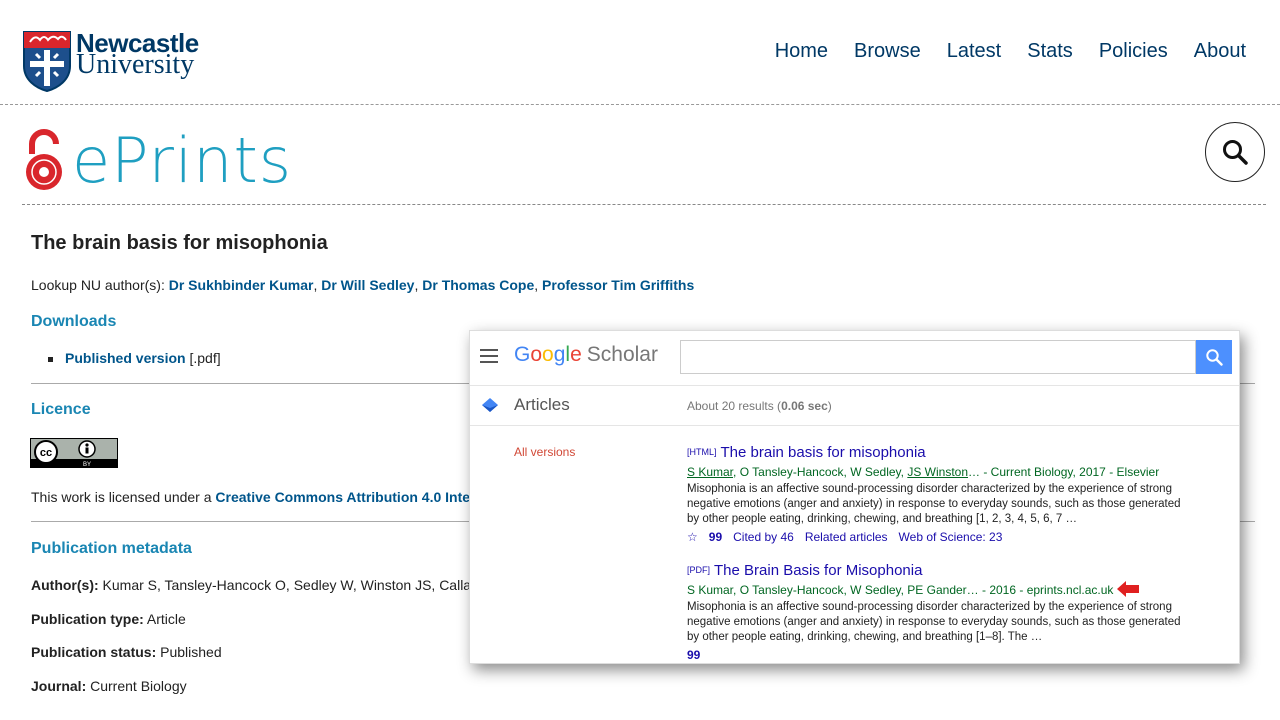 Image resolution: width=1280 pixels, height=720 pixels. I want to click on result-format-tag: [HTML], so click(702, 452).